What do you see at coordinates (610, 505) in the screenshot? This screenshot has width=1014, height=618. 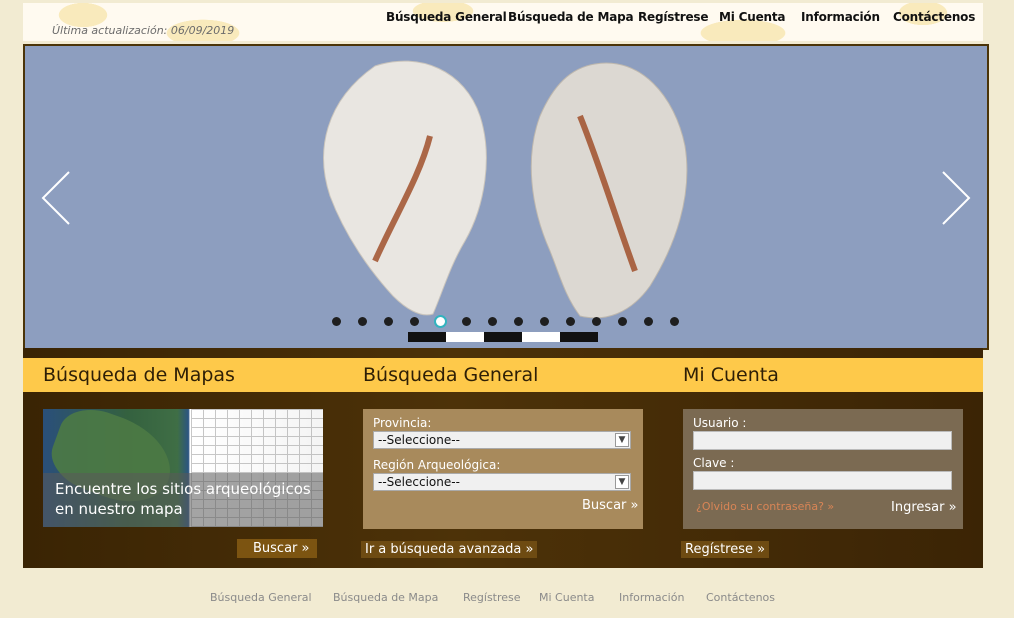 I see `general-search-button: Buscar »` at bounding box center [610, 505].